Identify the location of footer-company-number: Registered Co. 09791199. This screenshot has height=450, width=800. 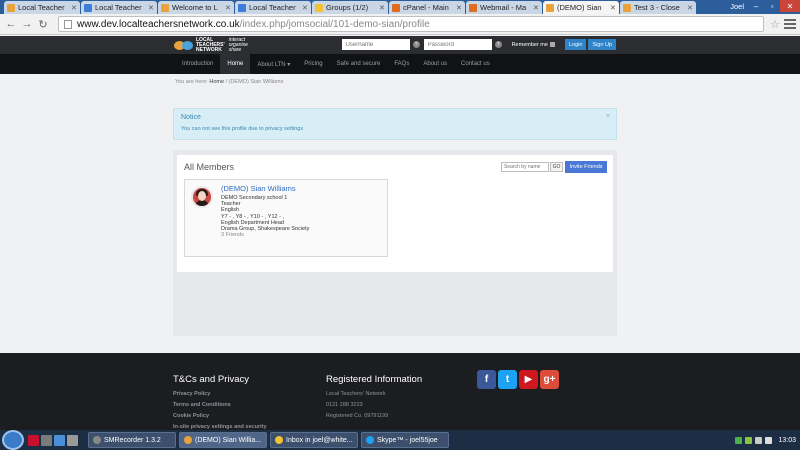
(357, 416).